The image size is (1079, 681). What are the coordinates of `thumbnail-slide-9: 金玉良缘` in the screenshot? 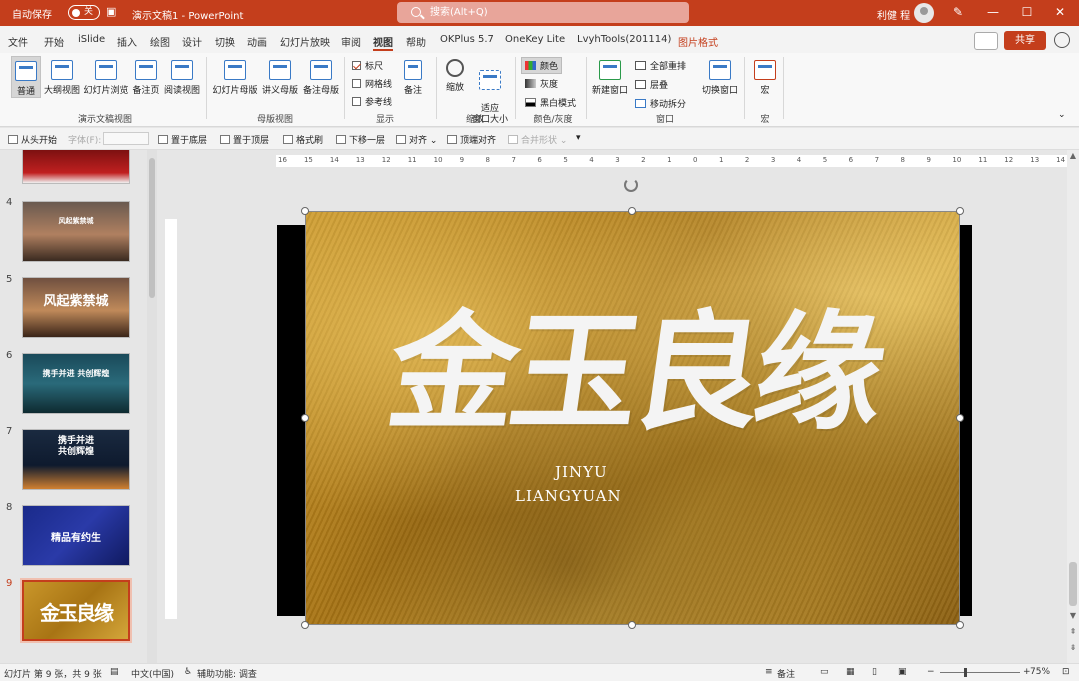 It's located at (76, 610).